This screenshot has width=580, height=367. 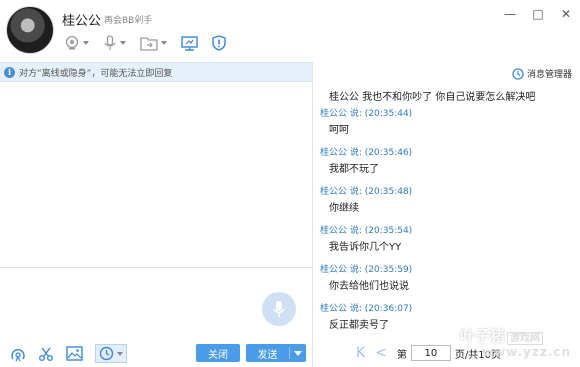 I want to click on message-text: 你去给他们也说说, so click(x=369, y=286).